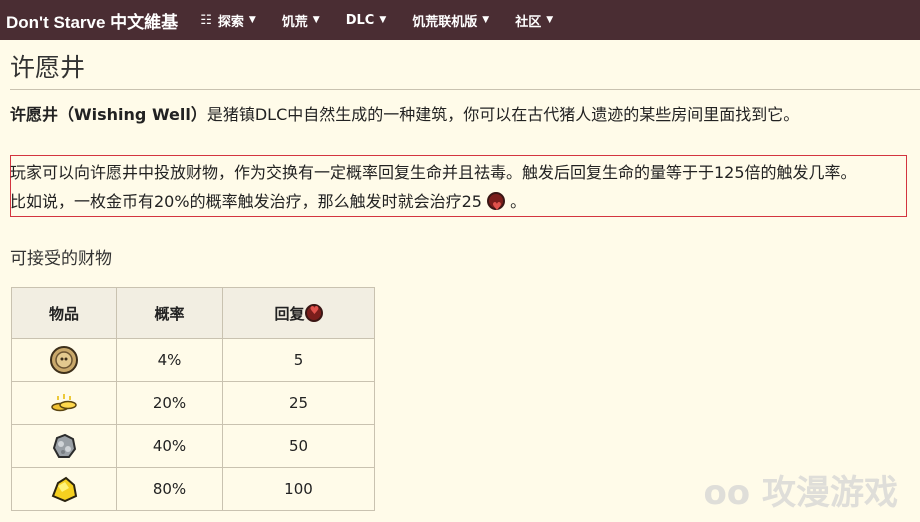 This screenshot has width=920, height=522. I want to click on nav-dont-starve-label: 饥荒, so click(294, 22).